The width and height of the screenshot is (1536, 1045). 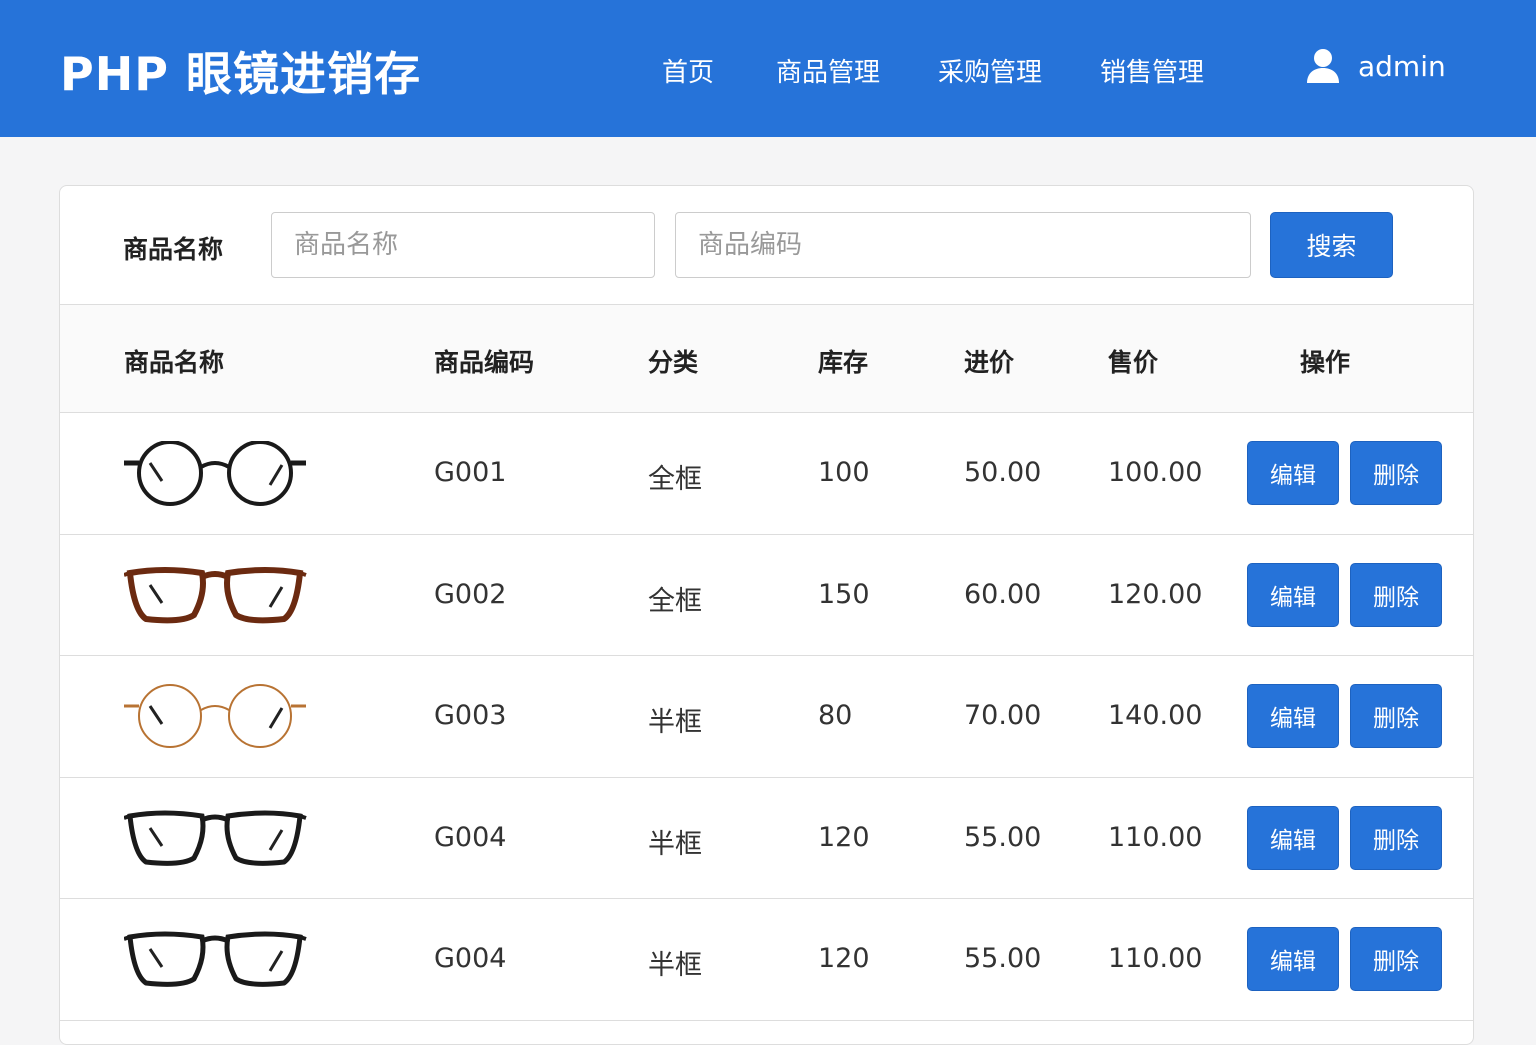 I want to click on col-cost: 进价, so click(x=989, y=362).